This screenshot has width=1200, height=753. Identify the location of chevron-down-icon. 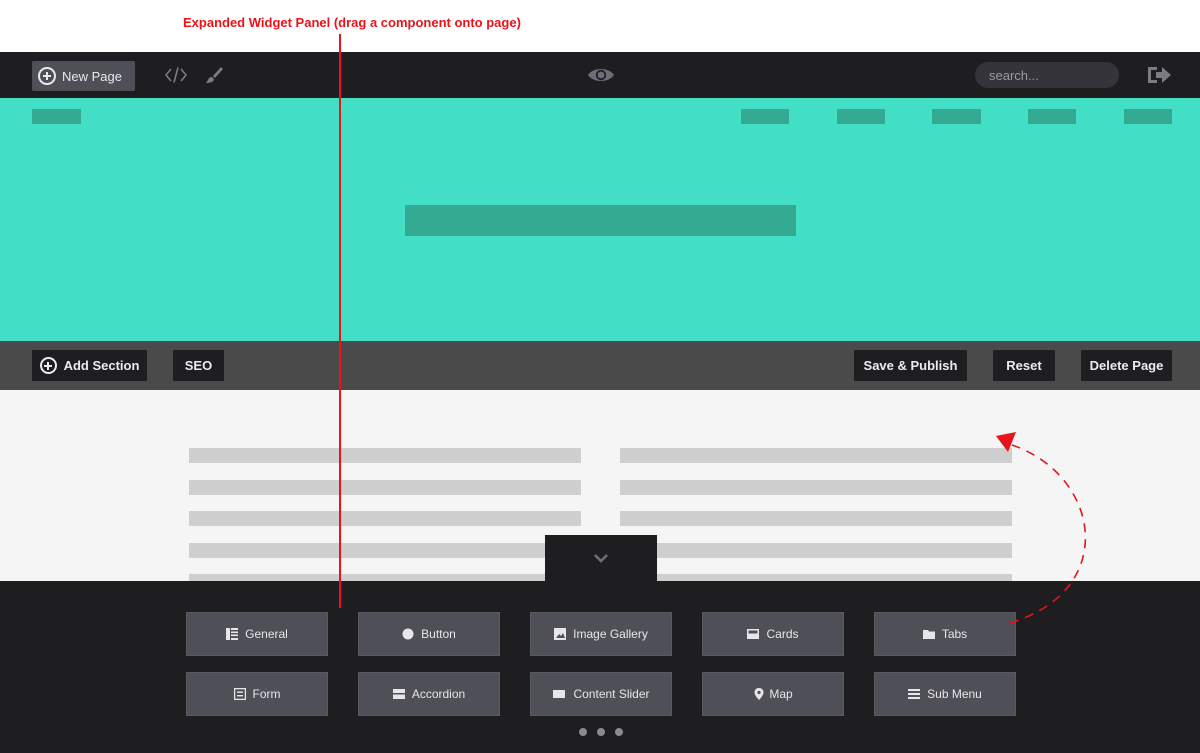
(601, 558).